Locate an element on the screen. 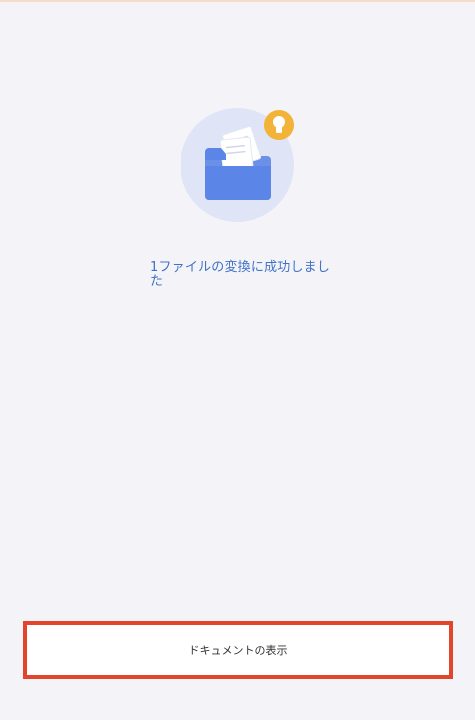  conversion-success-text: 1ファイルの変換に成功しました is located at coordinates (240, 274).